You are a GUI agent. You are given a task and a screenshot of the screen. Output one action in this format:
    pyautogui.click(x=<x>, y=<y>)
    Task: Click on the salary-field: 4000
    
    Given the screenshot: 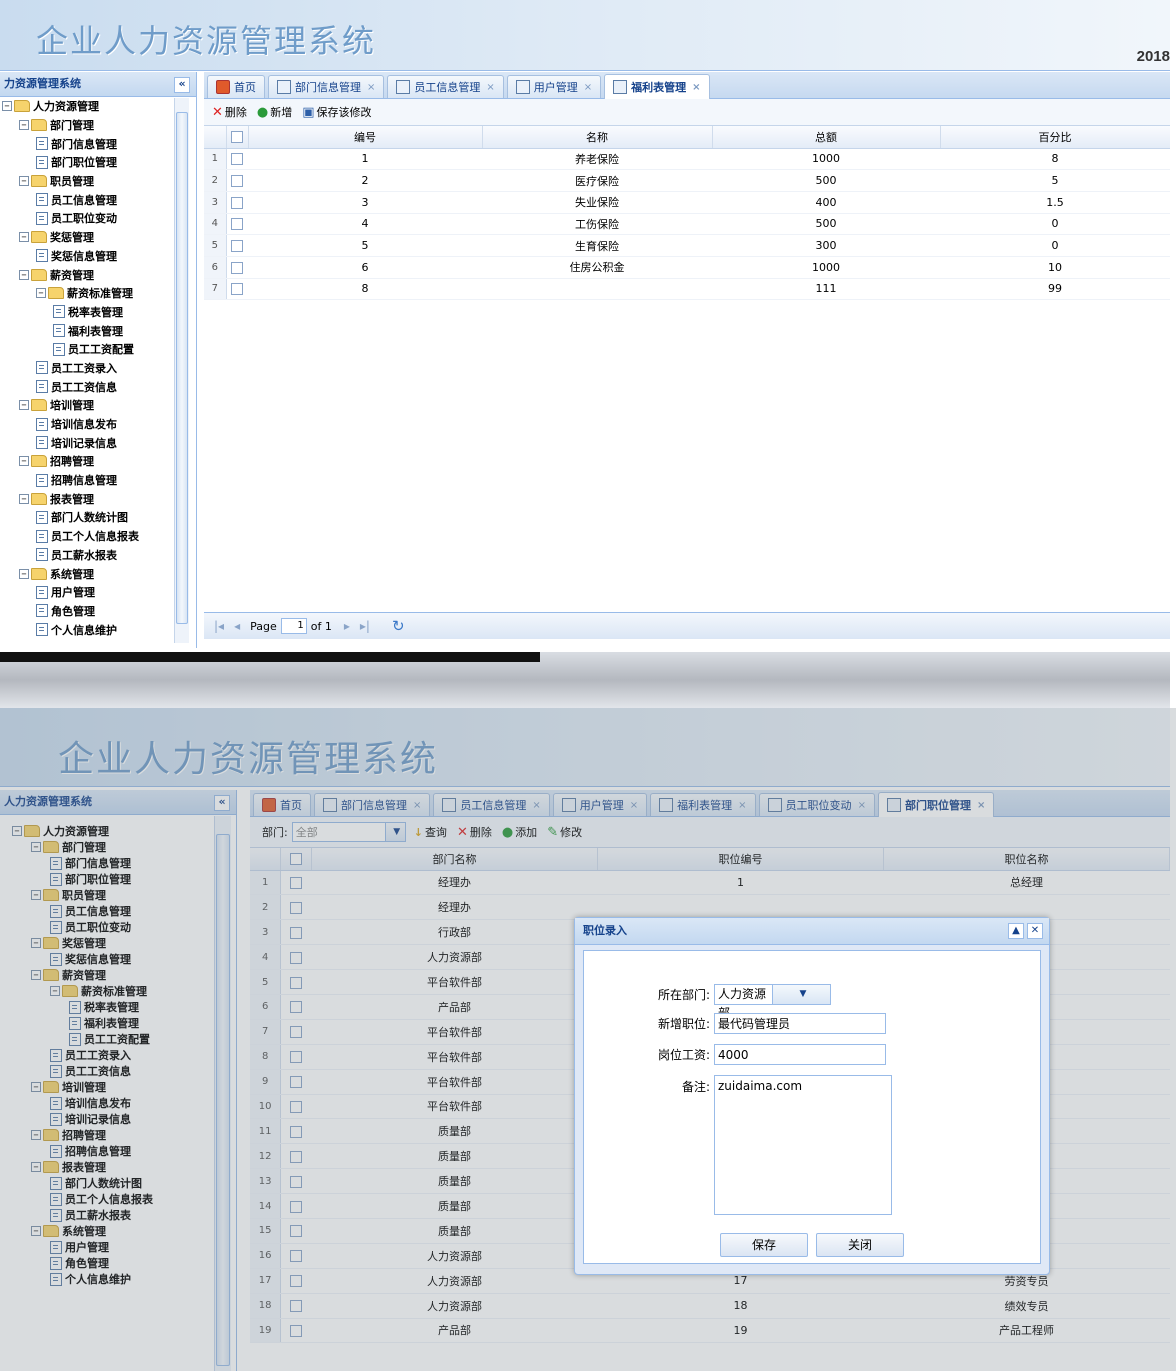 What is the action you would take?
    pyautogui.click(x=800, y=1054)
    